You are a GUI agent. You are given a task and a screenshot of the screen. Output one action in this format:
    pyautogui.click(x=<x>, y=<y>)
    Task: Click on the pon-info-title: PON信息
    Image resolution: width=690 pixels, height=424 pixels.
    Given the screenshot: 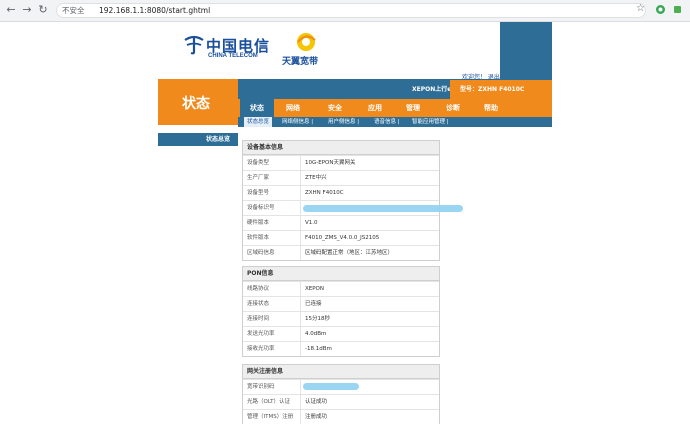 What is the action you would take?
    pyautogui.click(x=341, y=274)
    